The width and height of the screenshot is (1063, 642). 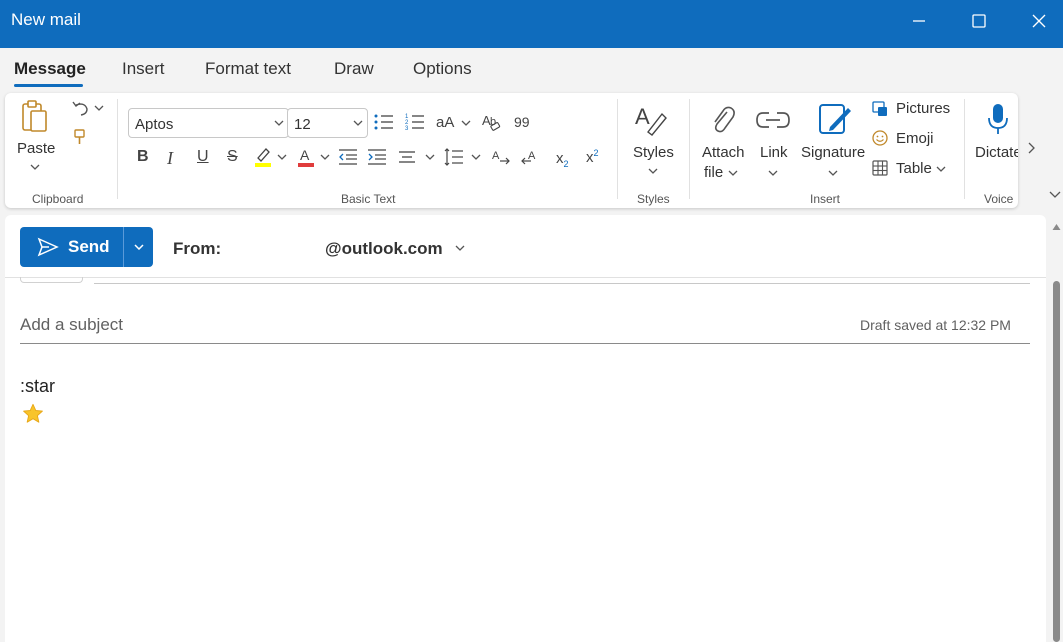 What do you see at coordinates (915, 138) in the screenshot?
I see `emoji-label: Emoji` at bounding box center [915, 138].